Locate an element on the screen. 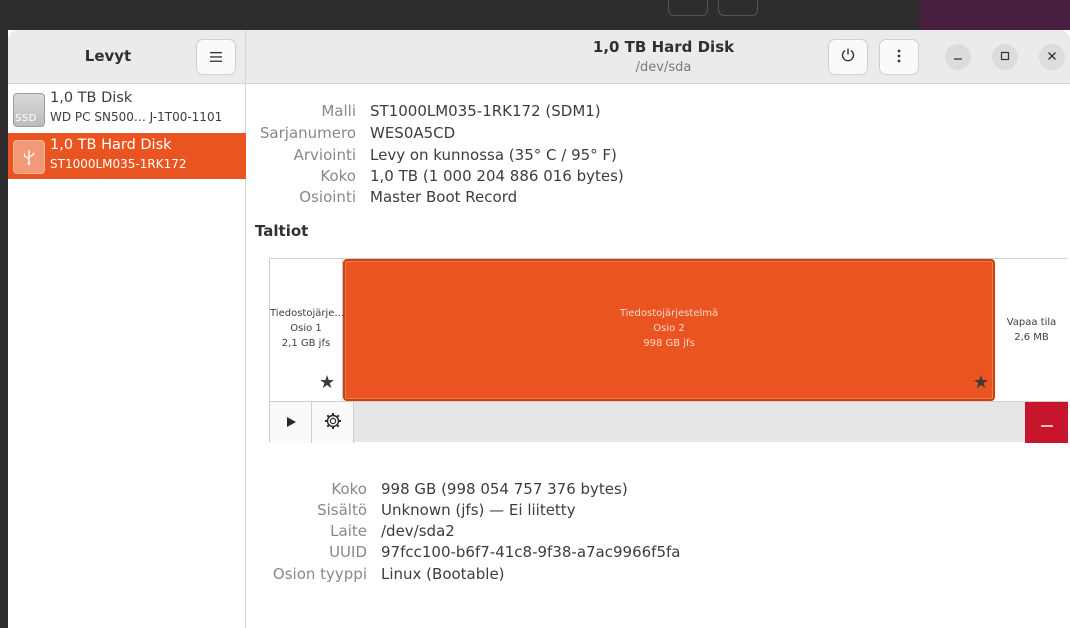 This screenshot has width=1070, height=628. power-icon is located at coordinates (848, 57).